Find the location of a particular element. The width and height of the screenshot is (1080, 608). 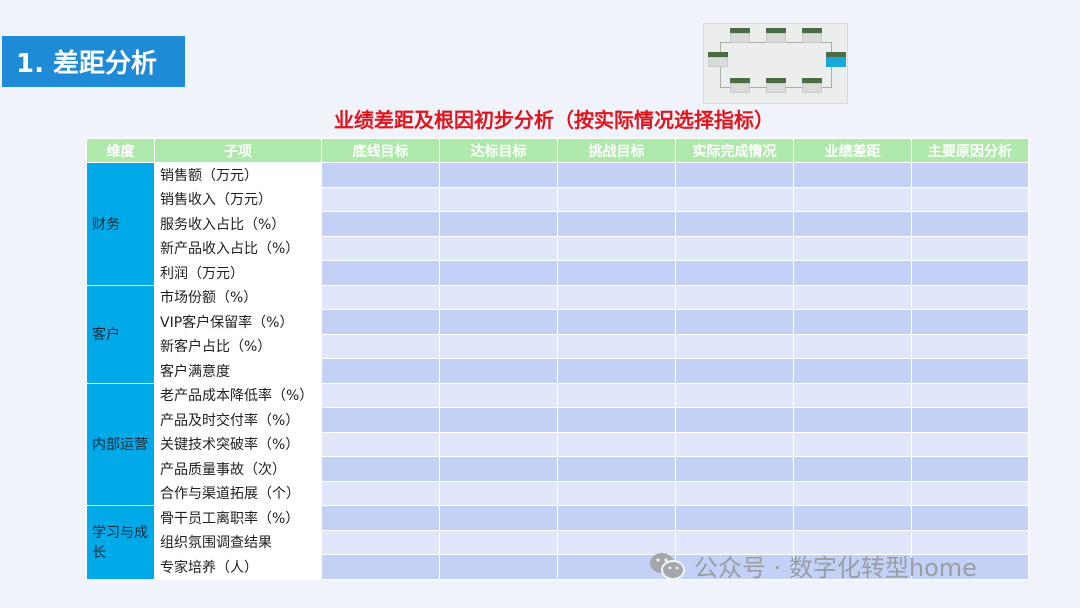

subitem-cell: 市场份额（%） is located at coordinates (238, 297).